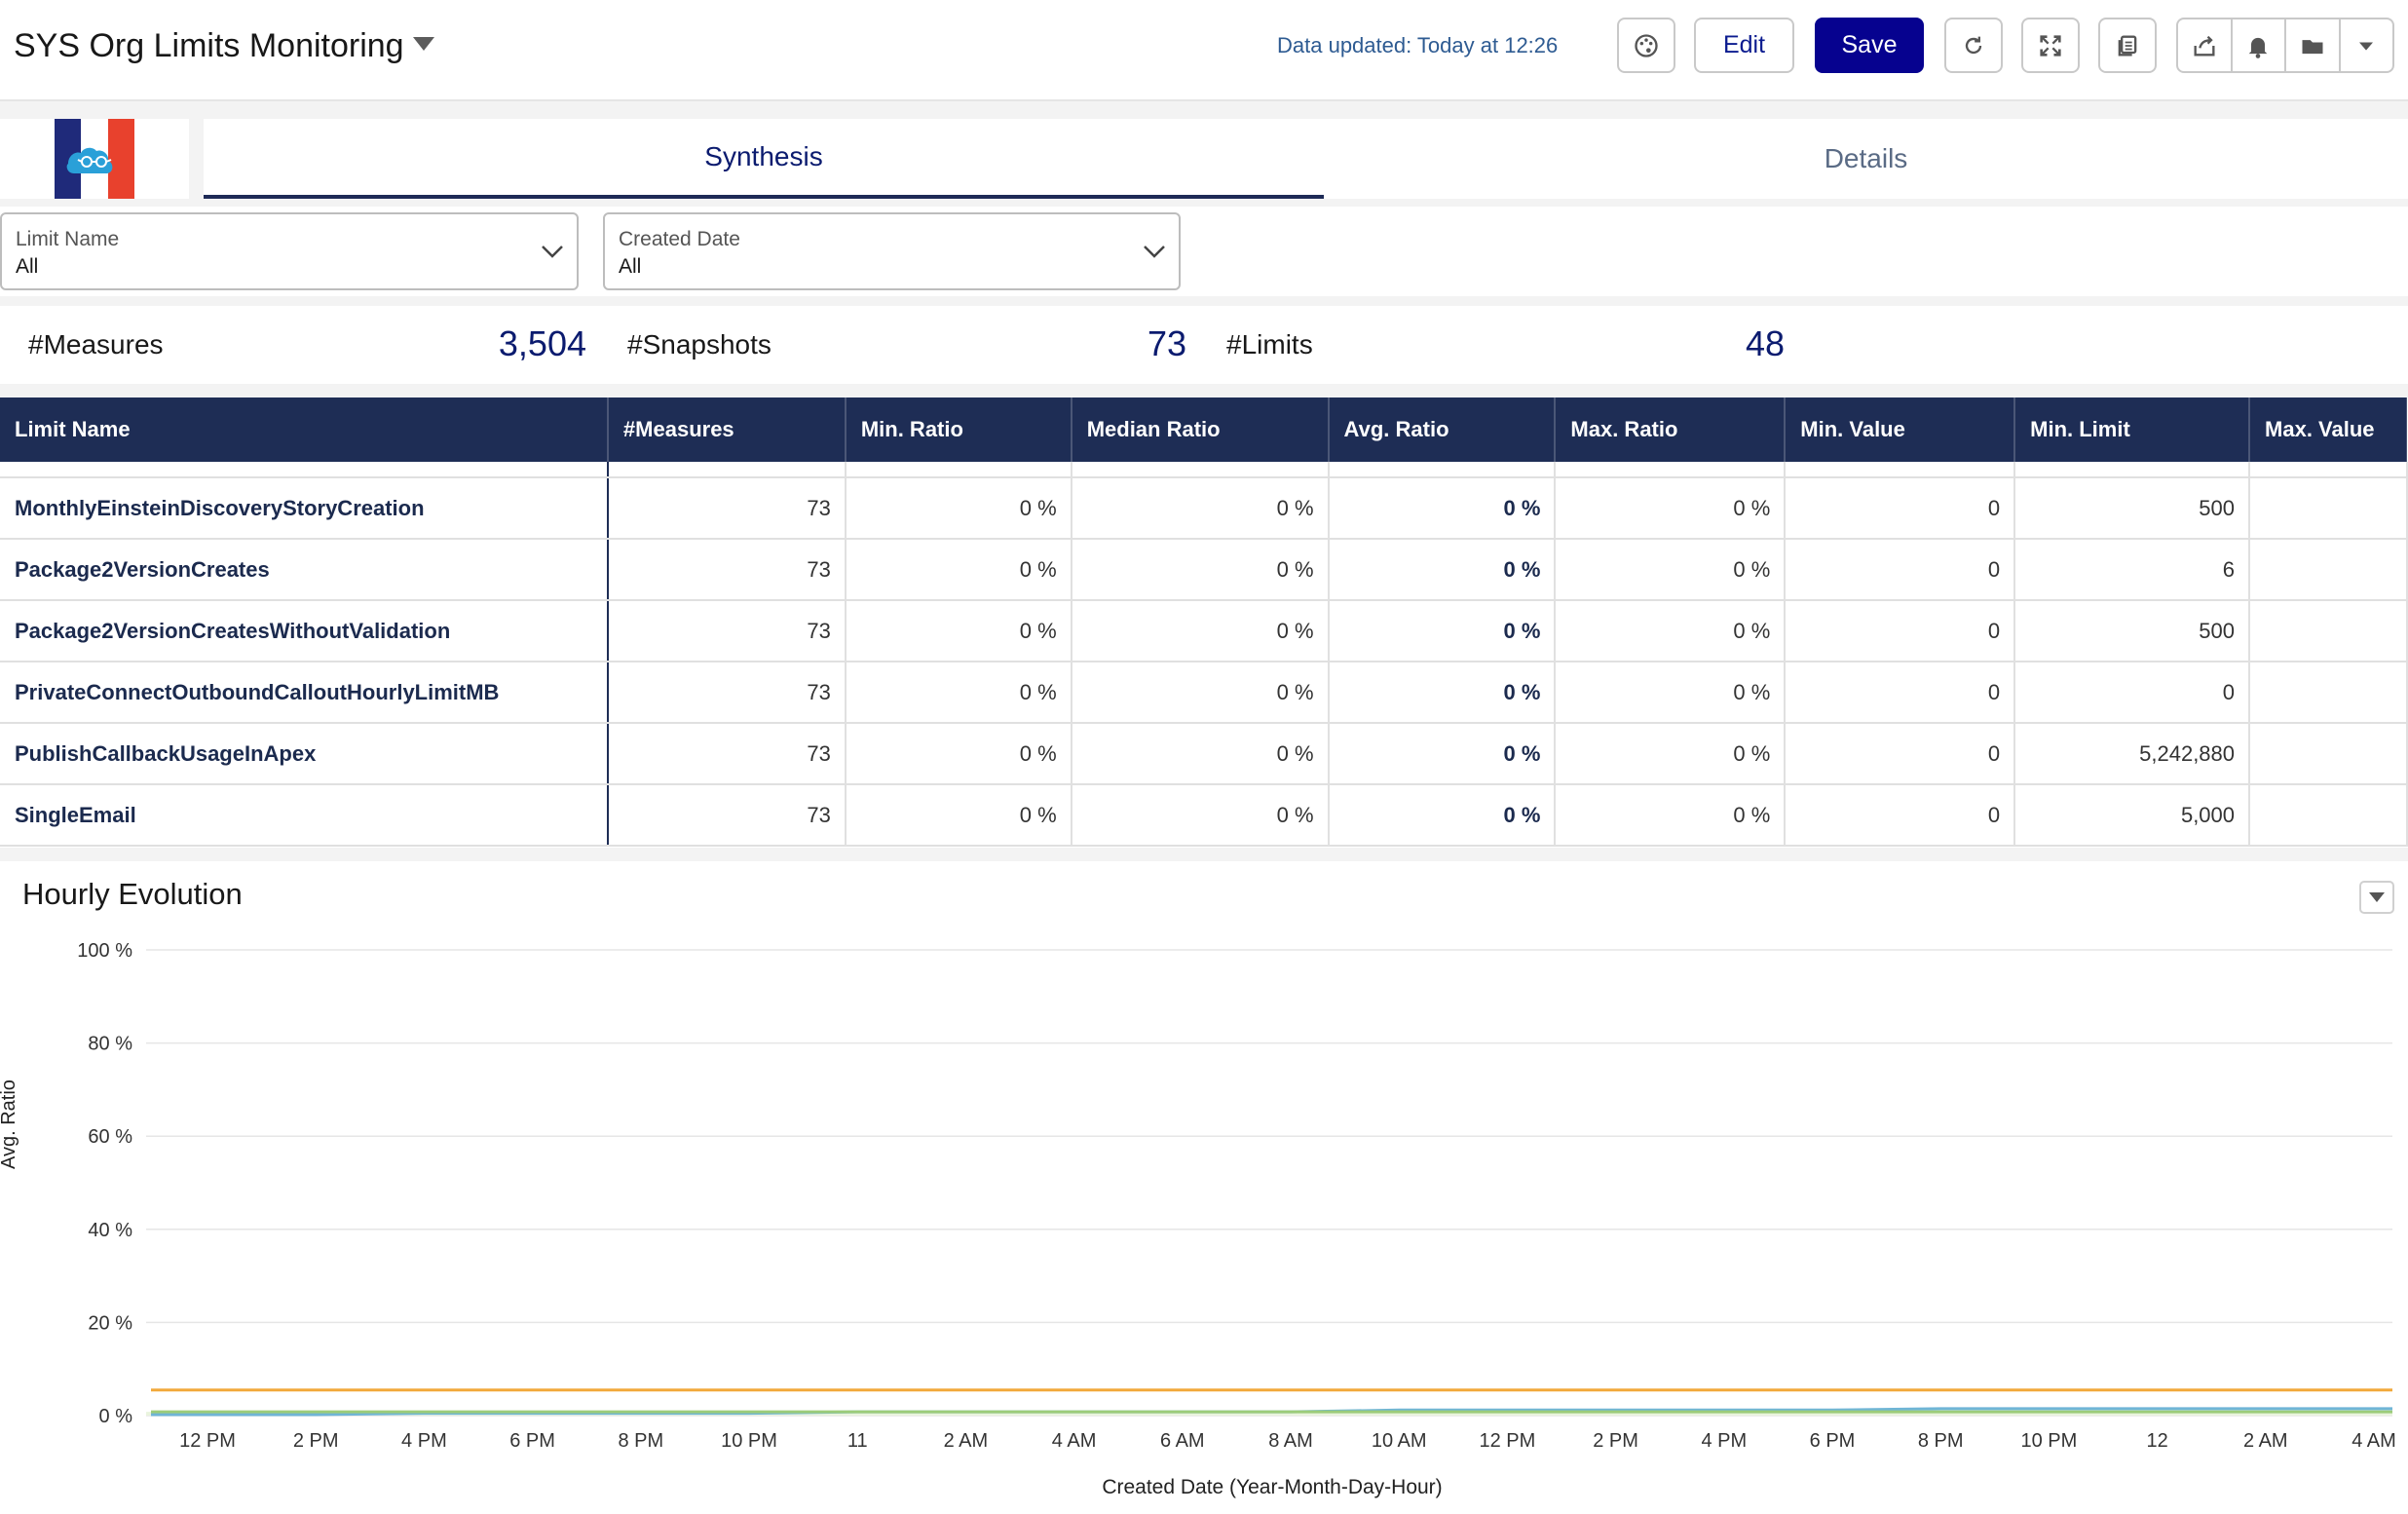  Describe the element at coordinates (1507, 1441) in the screenshot. I see `x-tick-label: 12 PM` at that location.